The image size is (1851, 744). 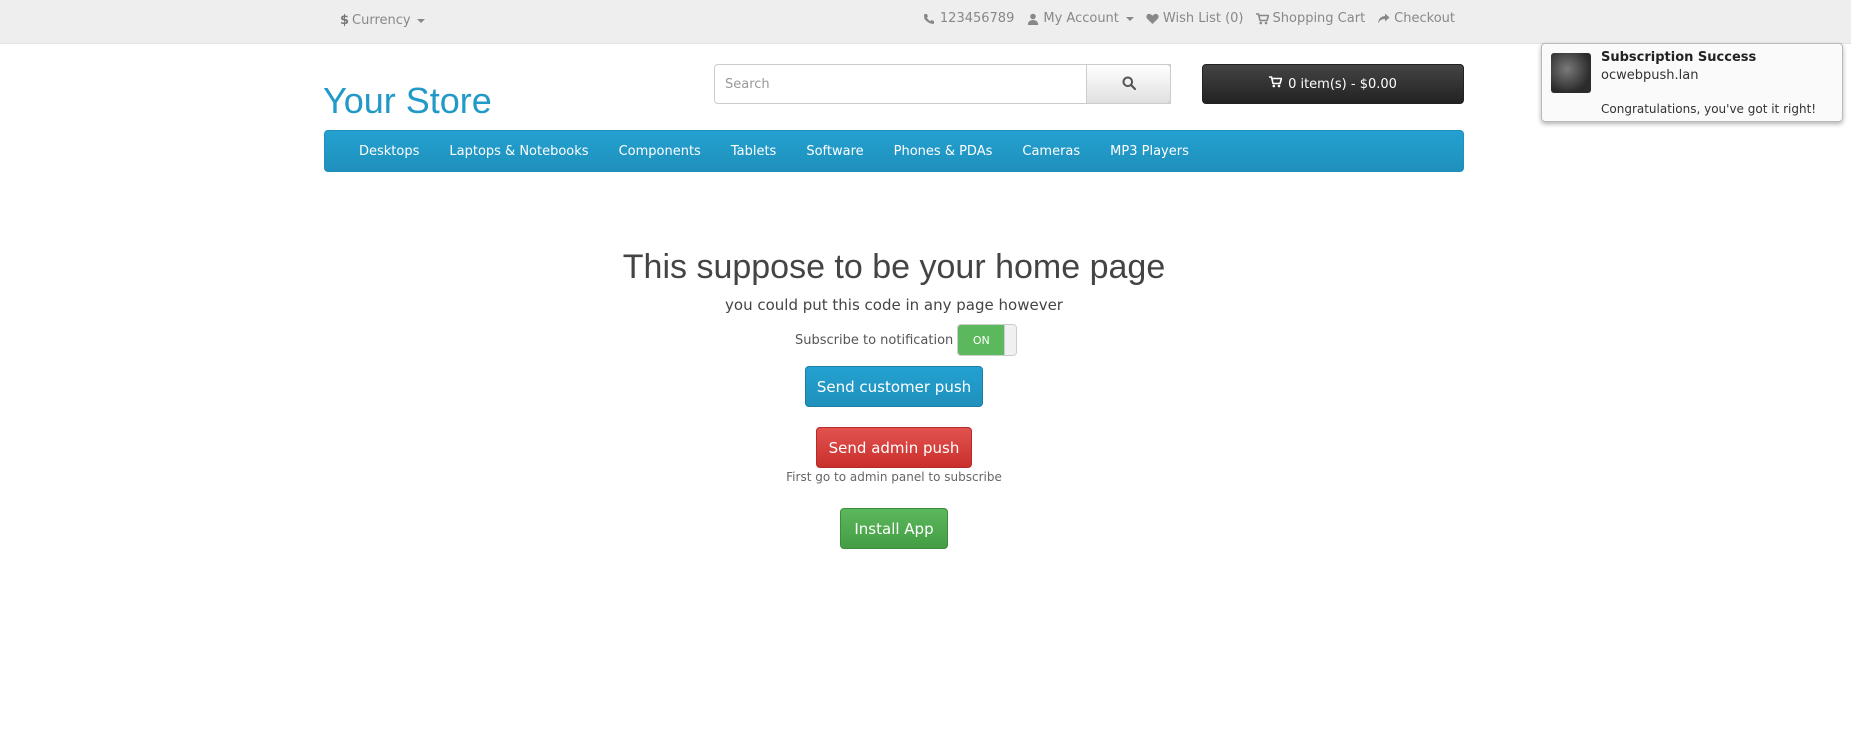 I want to click on phone-link: 123456789, so click(x=968, y=18).